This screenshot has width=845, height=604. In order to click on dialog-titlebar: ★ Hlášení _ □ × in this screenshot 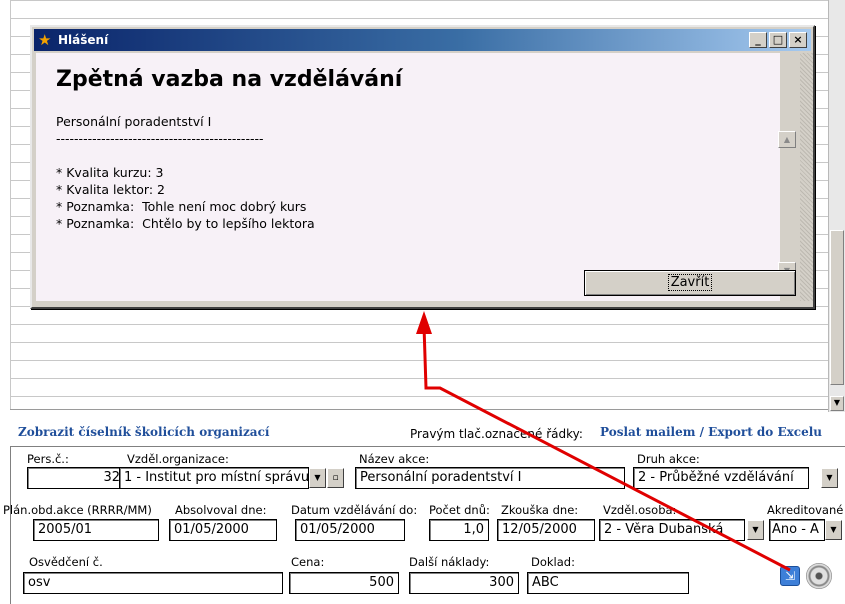, I will do `click(422, 40)`.